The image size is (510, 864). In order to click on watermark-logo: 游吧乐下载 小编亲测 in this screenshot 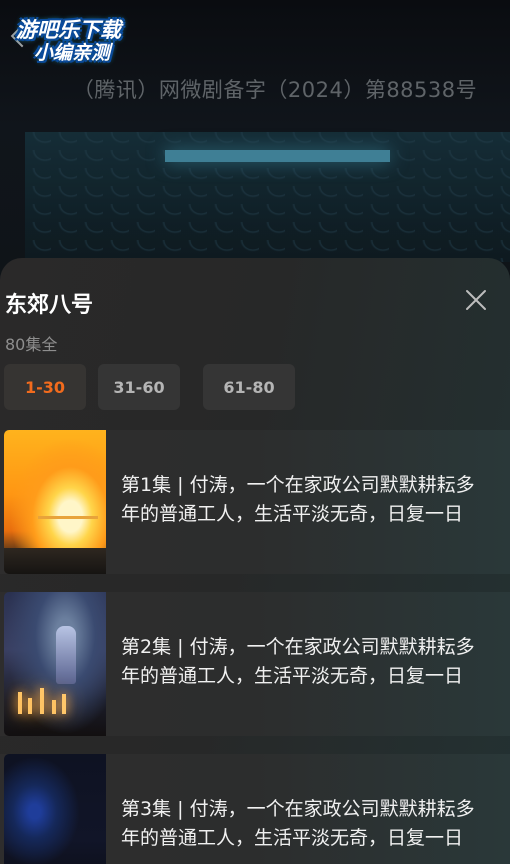, I will do `click(80, 37)`.